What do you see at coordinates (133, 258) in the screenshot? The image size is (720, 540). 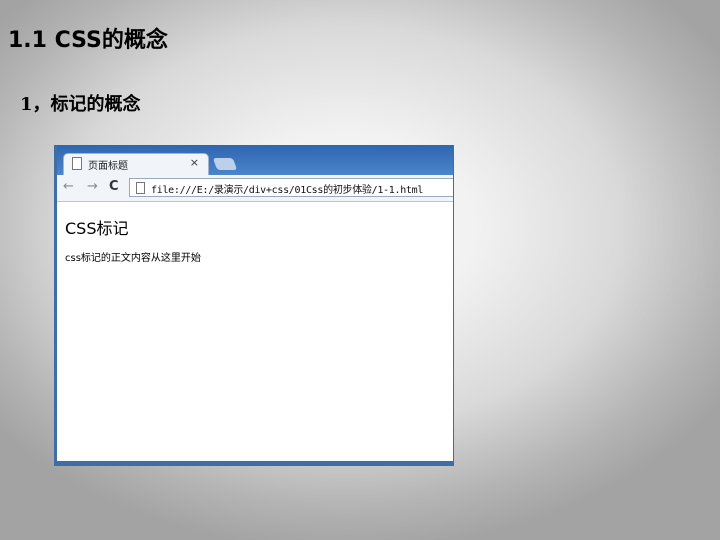 I see `page-body-text: css标记的正文内容从这里开始` at bounding box center [133, 258].